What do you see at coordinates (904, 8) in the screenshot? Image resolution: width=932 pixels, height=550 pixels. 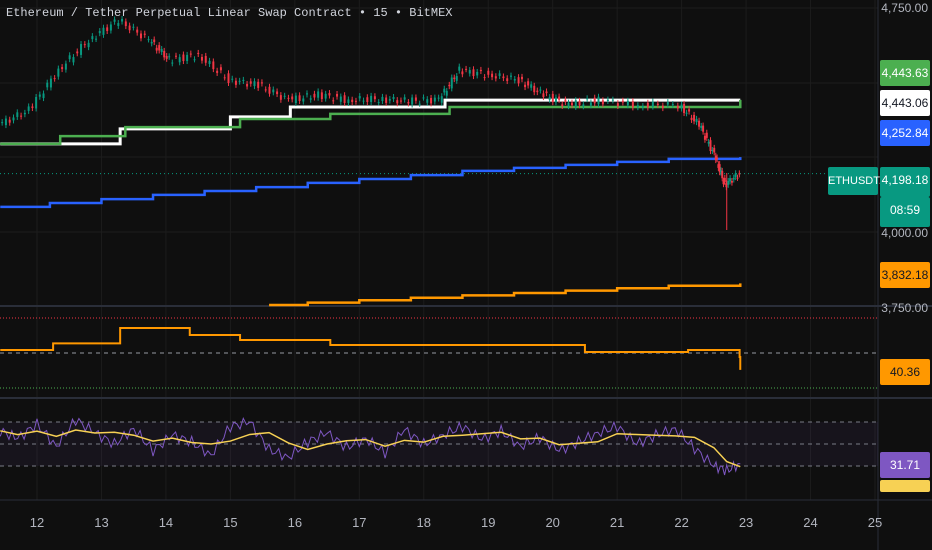 I see `price-axis-label: 4,750.00` at bounding box center [904, 8].